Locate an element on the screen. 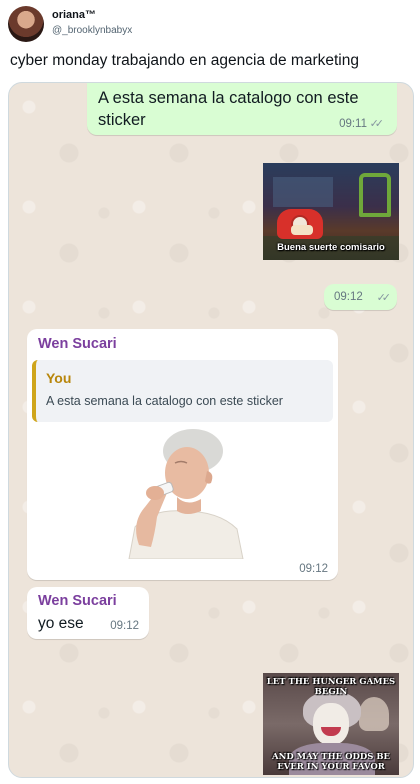  old-woman-inhaler-sticker is located at coordinates (183, 493).